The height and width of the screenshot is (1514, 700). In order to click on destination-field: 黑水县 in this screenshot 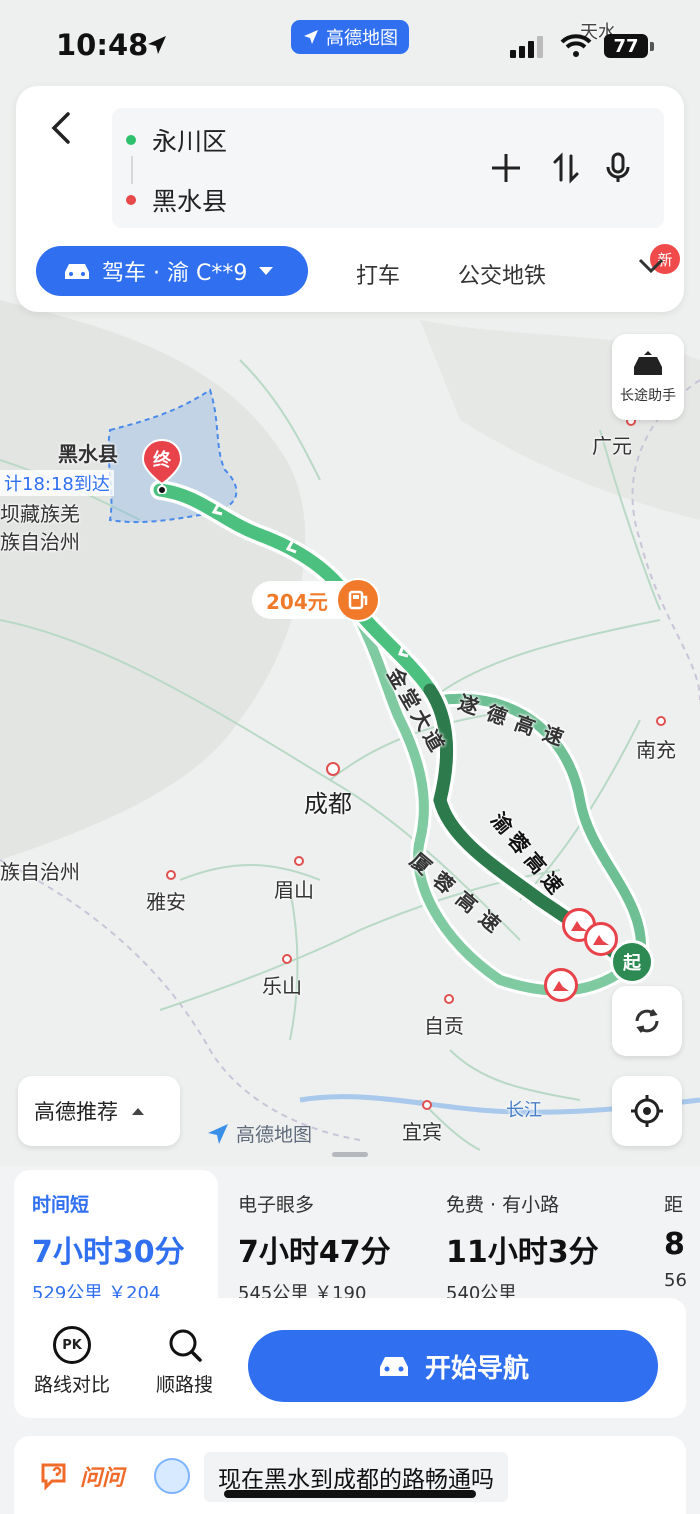, I will do `click(176, 200)`.